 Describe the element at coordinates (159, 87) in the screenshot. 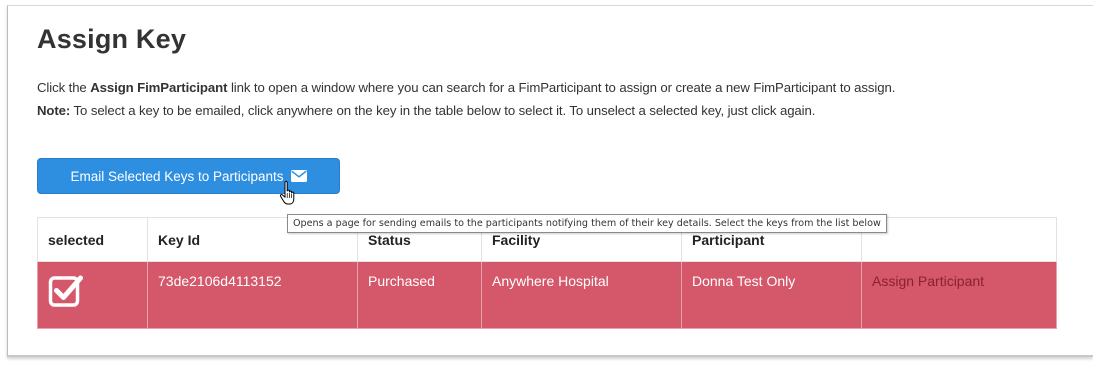

I see `assign-link-reference: Assign FimParticipant` at that location.